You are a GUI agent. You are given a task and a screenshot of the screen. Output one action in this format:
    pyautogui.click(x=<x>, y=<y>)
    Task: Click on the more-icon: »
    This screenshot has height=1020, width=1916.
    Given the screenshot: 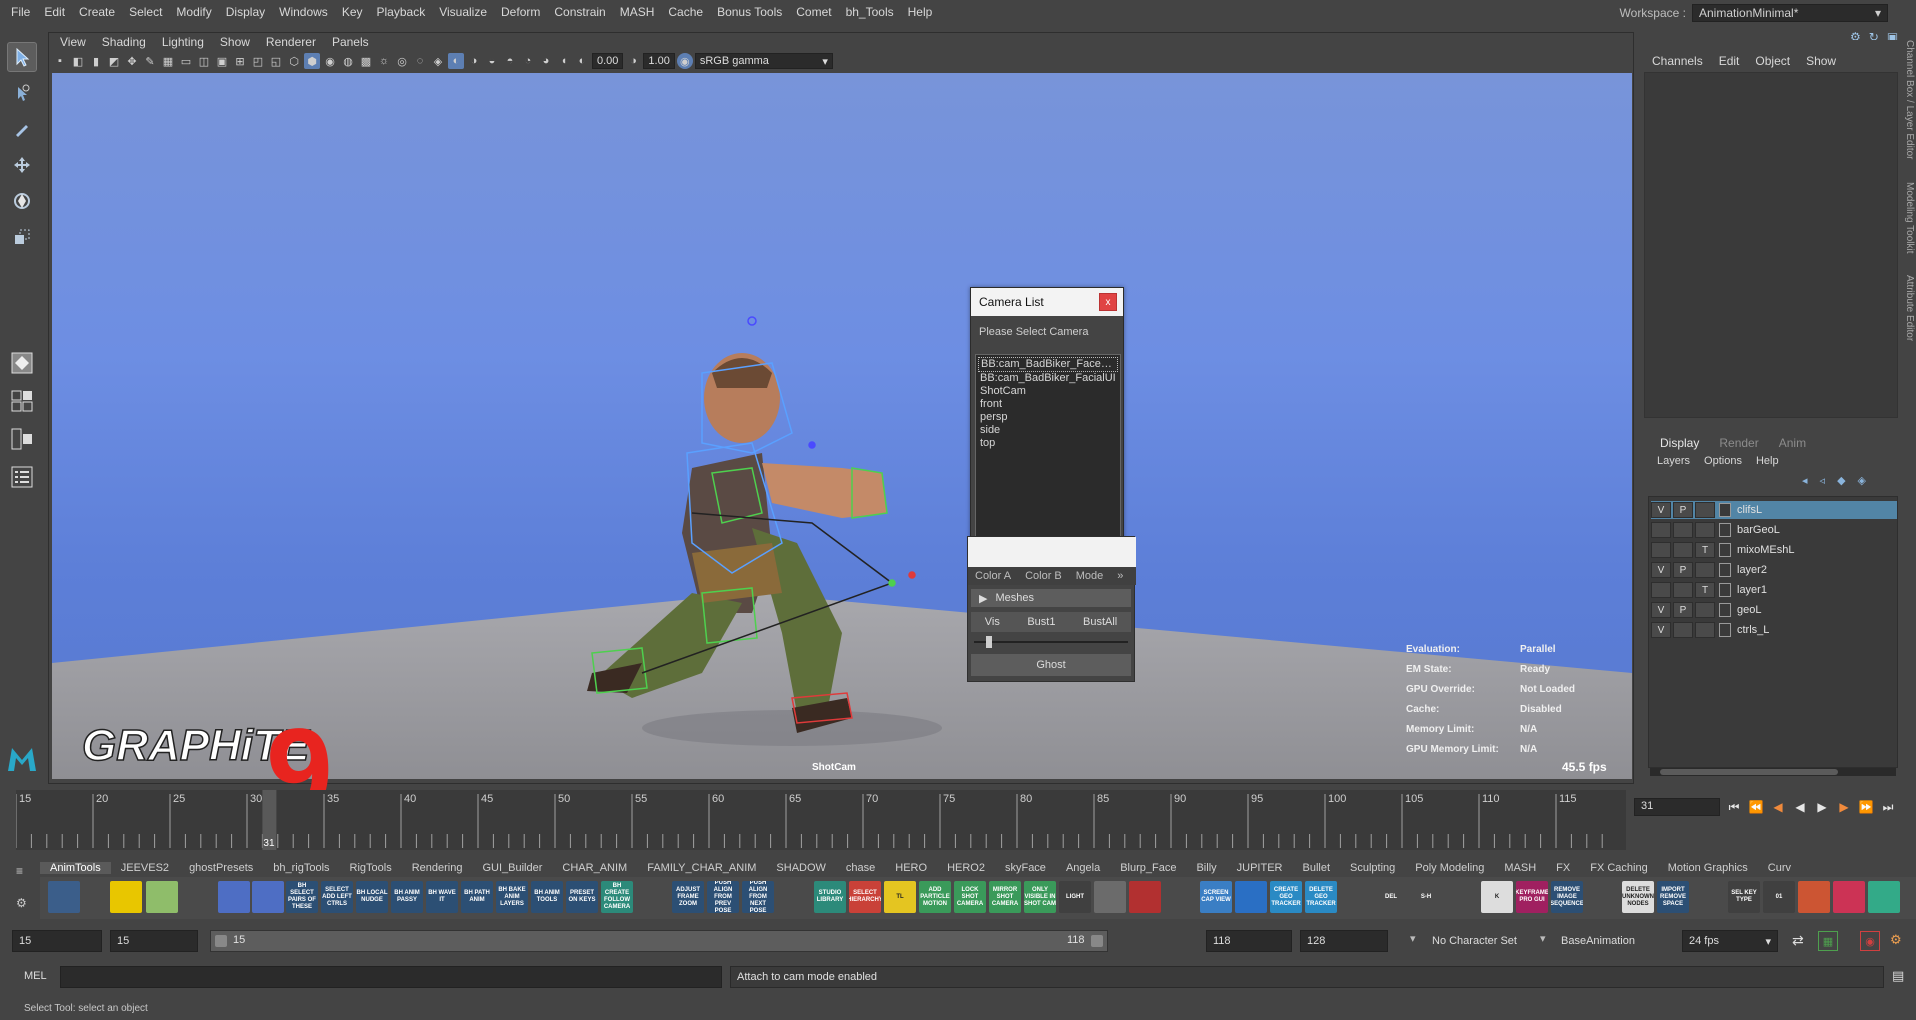 What is the action you would take?
    pyautogui.click(x=1120, y=576)
    